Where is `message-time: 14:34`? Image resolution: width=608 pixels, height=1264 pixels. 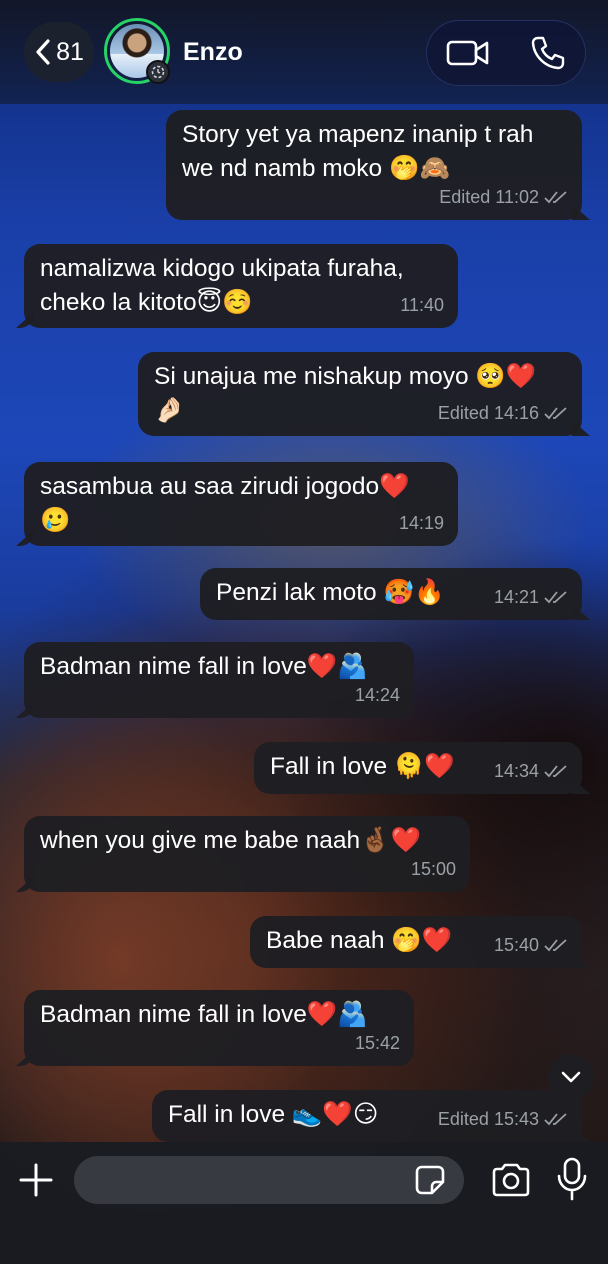 message-time: 14:34 is located at coordinates (516, 771).